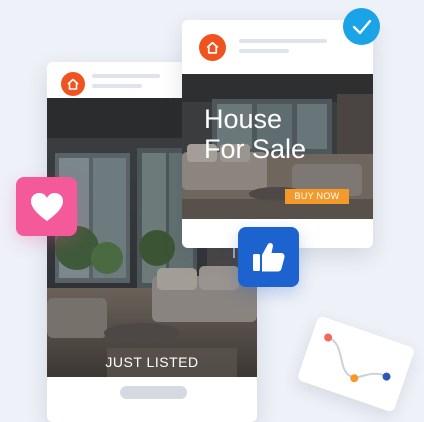 This screenshot has height=422, width=424. Describe the element at coordinates (255, 134) in the screenshot. I see `house-for-sale-title: House For Sale` at that location.